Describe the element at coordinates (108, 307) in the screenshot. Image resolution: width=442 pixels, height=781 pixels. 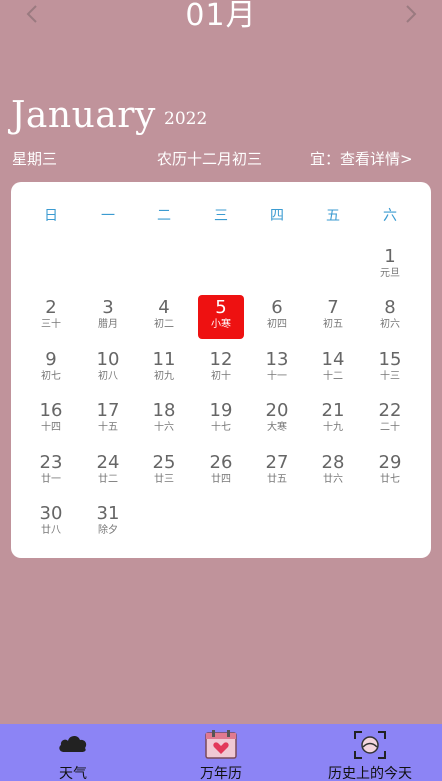
I see `day-number: 3` at that location.